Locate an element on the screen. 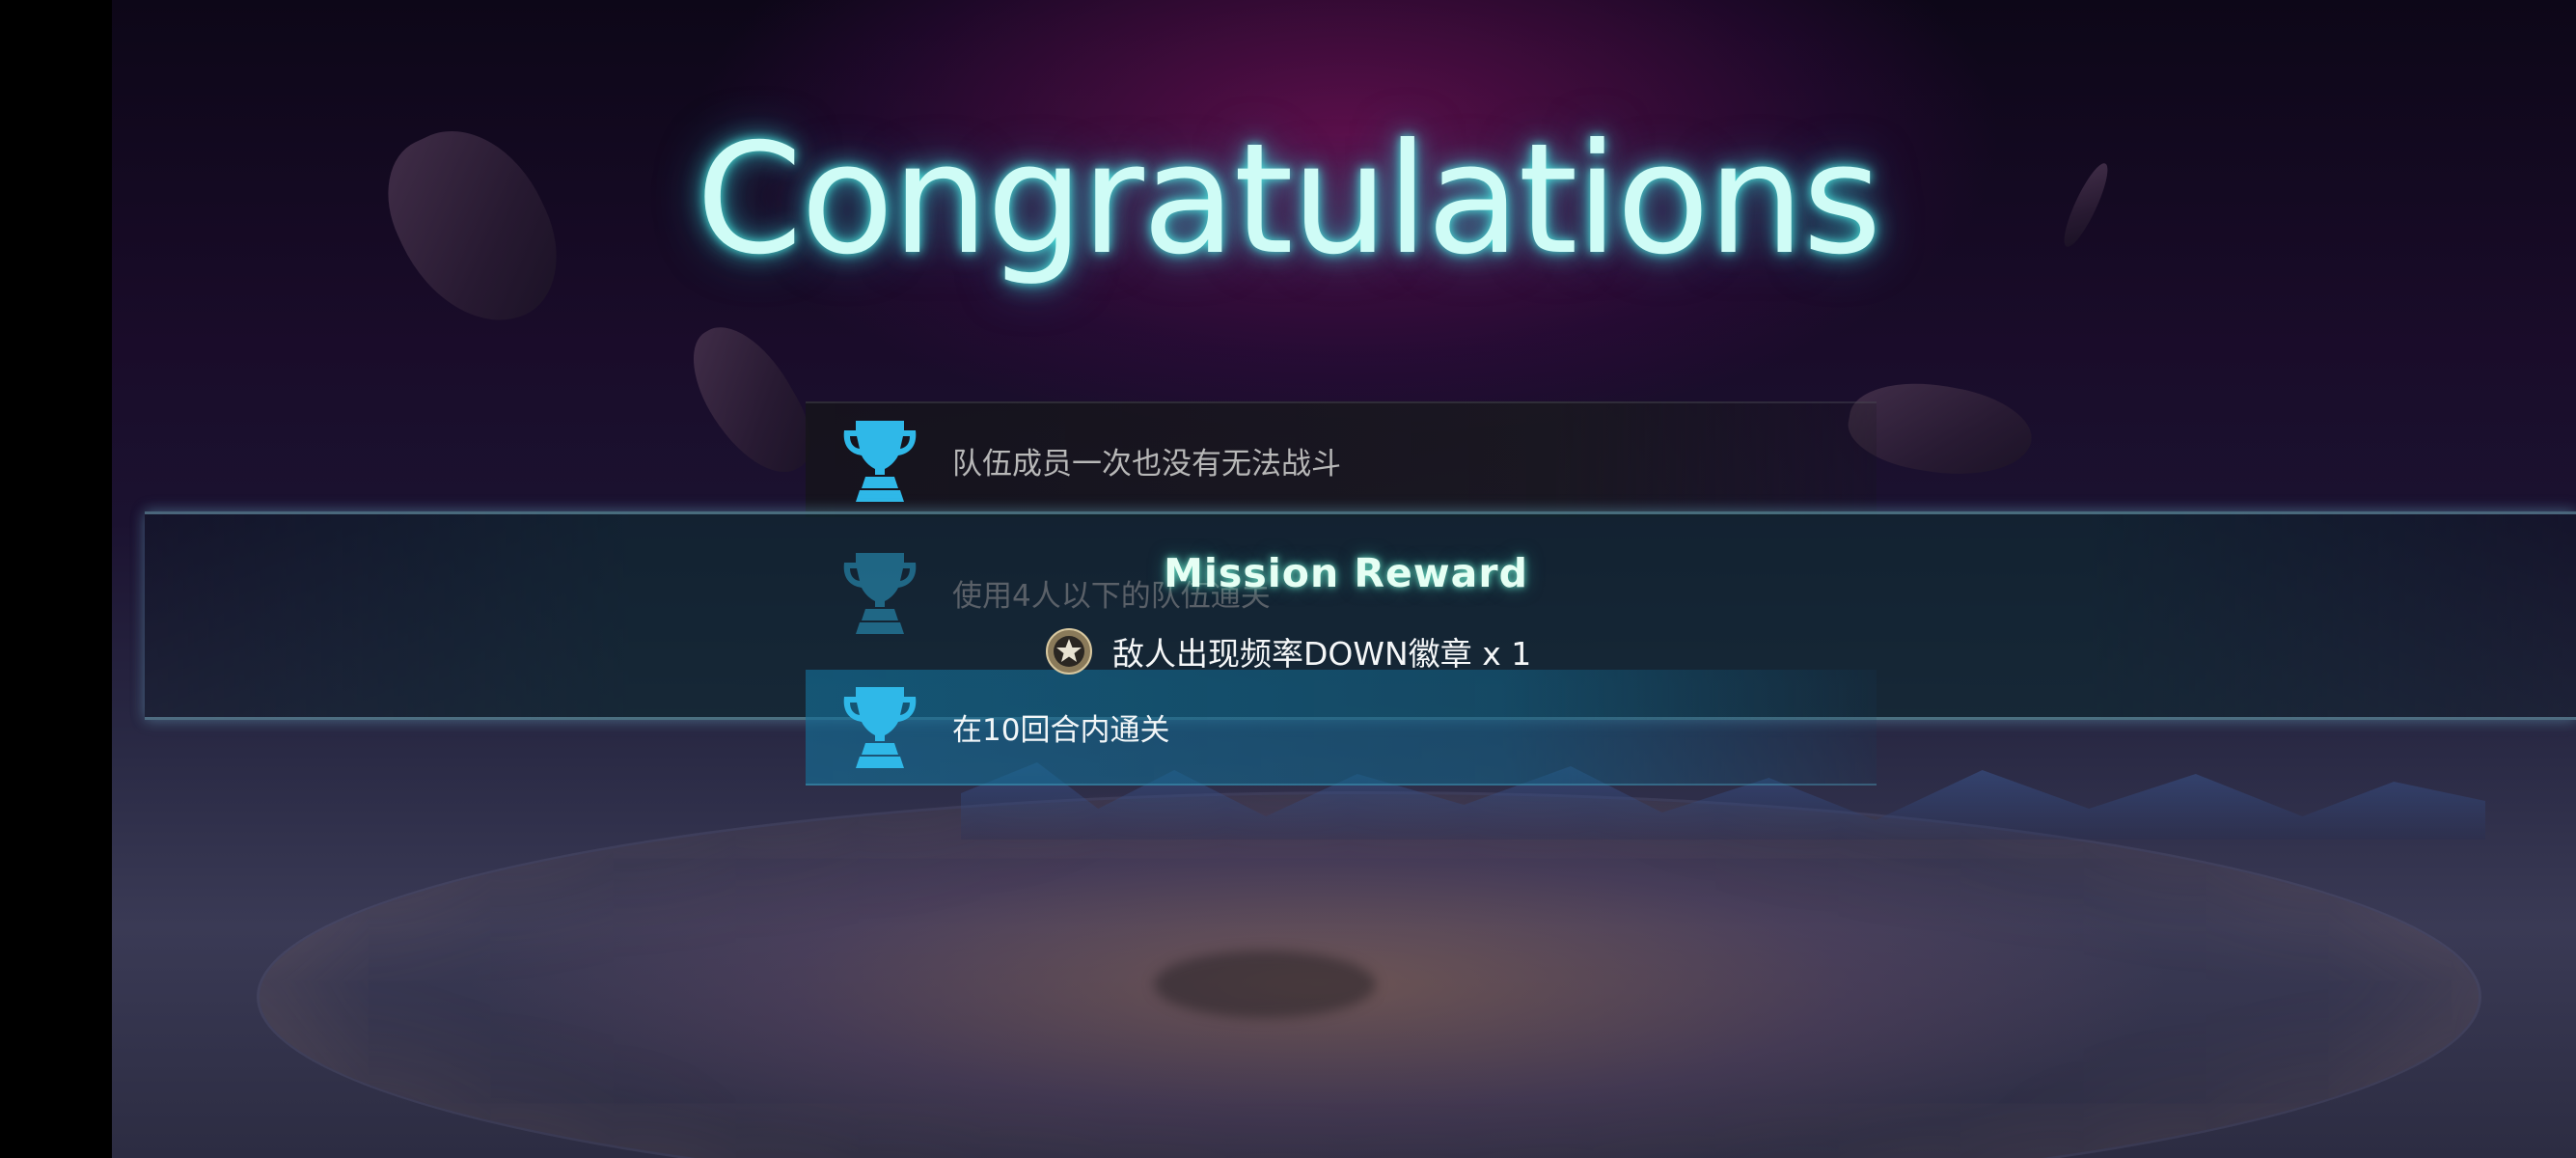 This screenshot has width=2576, height=1158. asteroid is located at coordinates (751, 400).